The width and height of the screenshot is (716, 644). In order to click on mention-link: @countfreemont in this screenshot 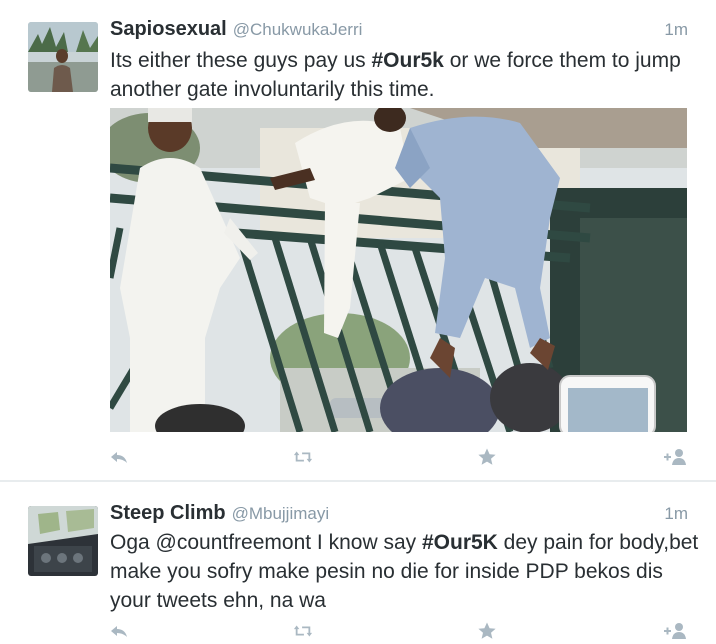, I will do `click(234, 542)`.